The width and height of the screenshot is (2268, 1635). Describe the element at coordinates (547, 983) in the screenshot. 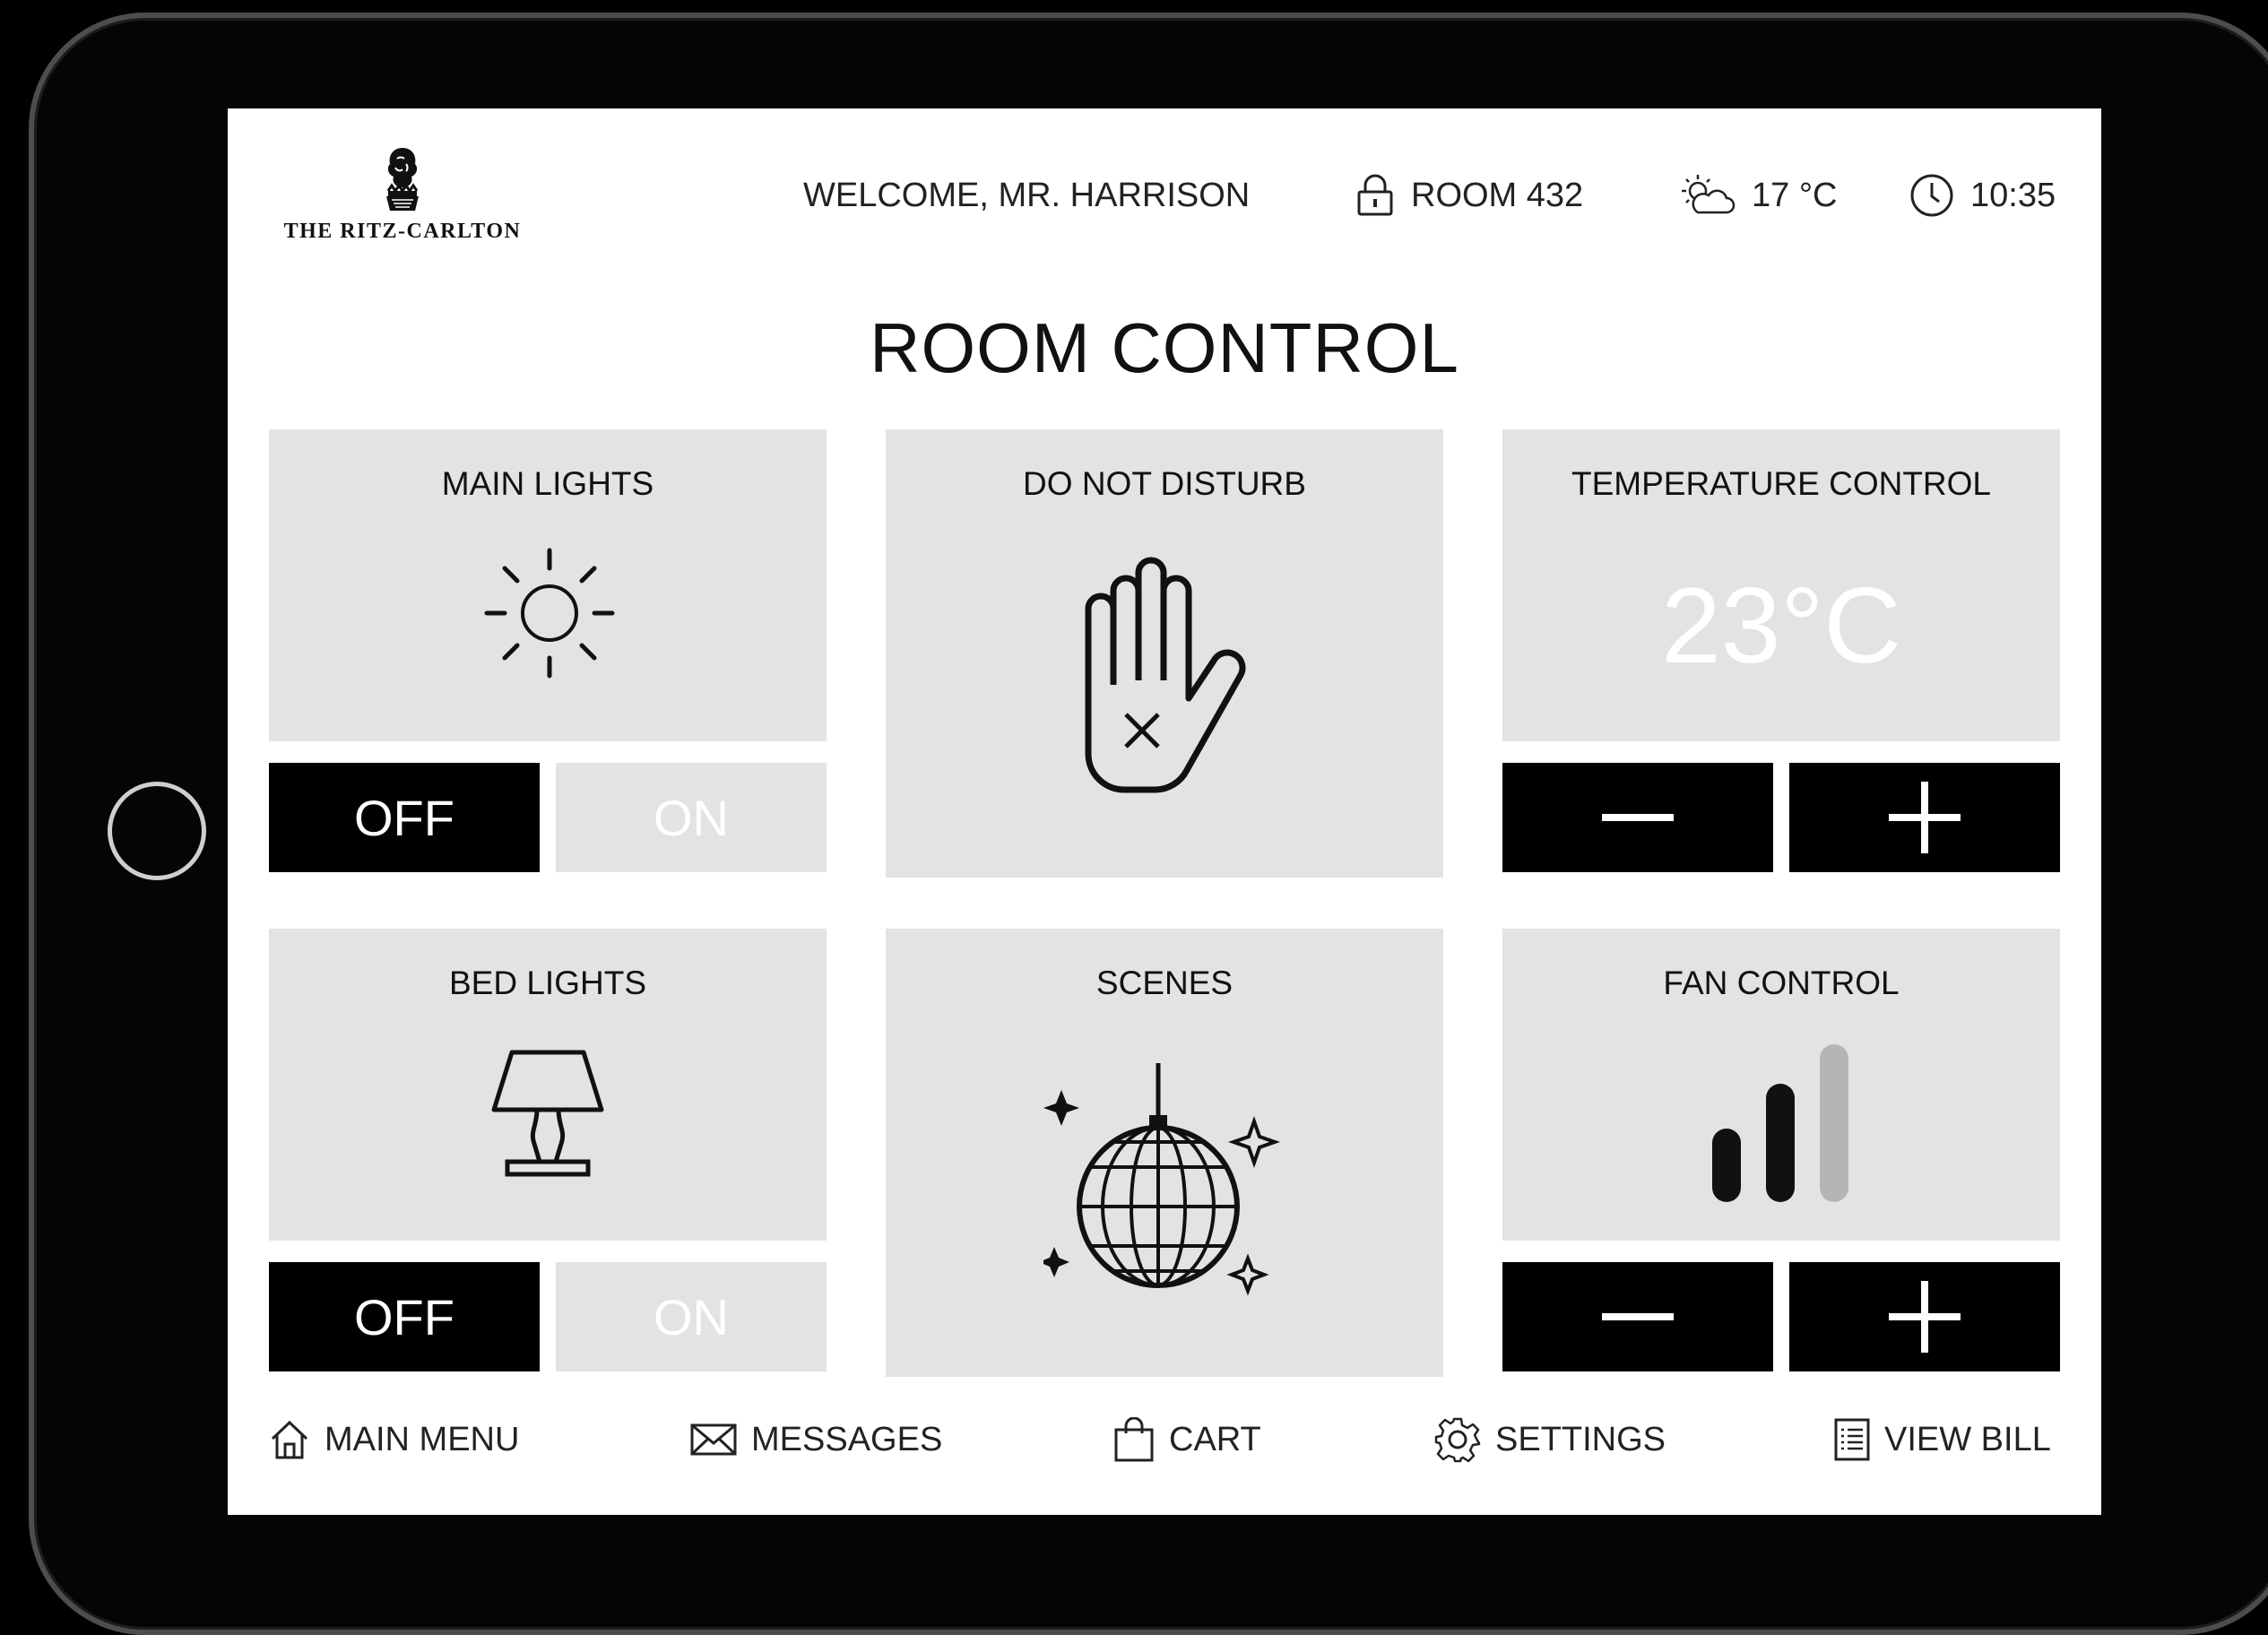

I see `bed-lights-label: BED LIGHTS` at that location.